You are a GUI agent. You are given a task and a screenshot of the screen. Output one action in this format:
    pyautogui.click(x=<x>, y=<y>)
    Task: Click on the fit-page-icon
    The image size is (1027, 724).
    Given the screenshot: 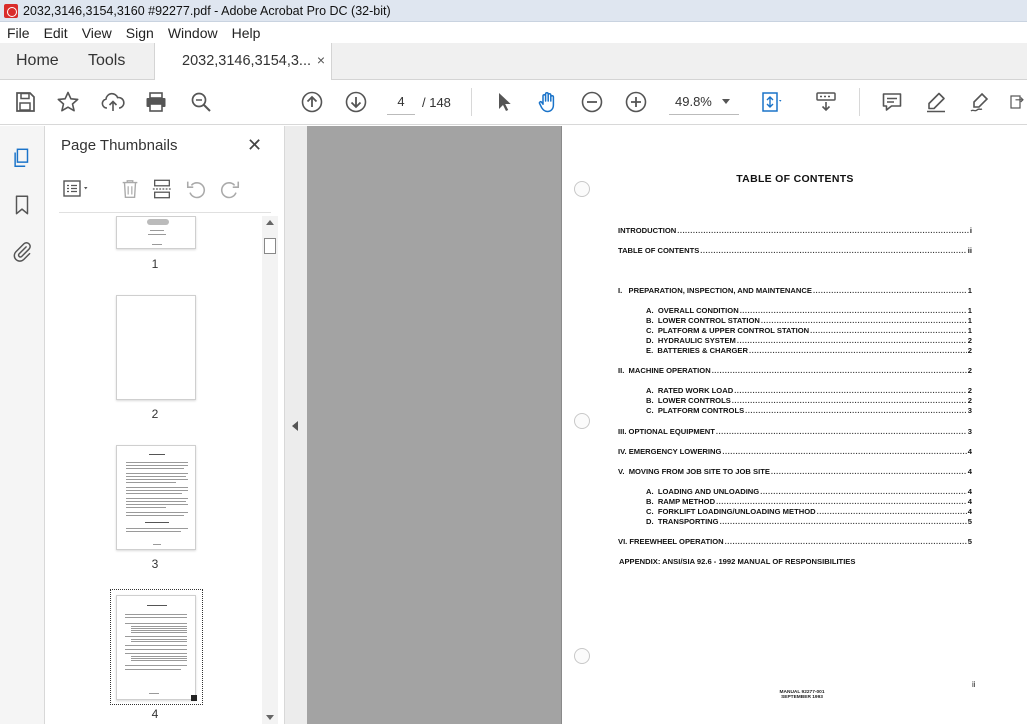 What is the action you would take?
    pyautogui.click(x=771, y=102)
    